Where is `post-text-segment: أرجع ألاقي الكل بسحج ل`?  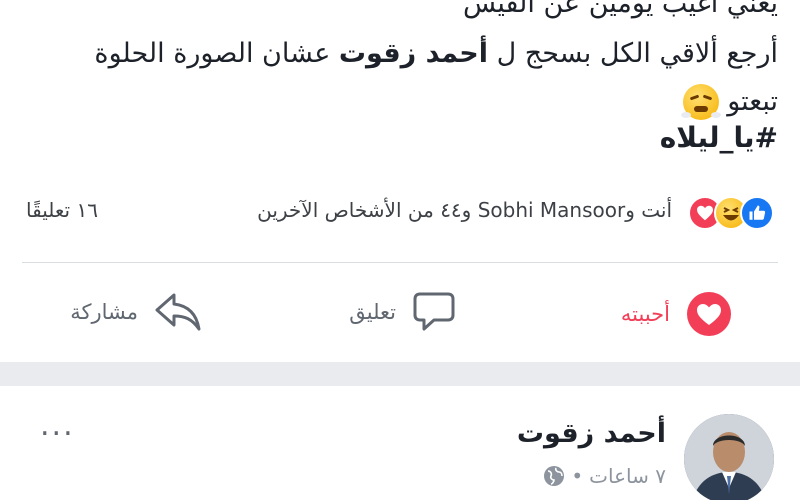 post-text-segment: أرجع ألاقي الكل بسحج ل is located at coordinates (637, 53).